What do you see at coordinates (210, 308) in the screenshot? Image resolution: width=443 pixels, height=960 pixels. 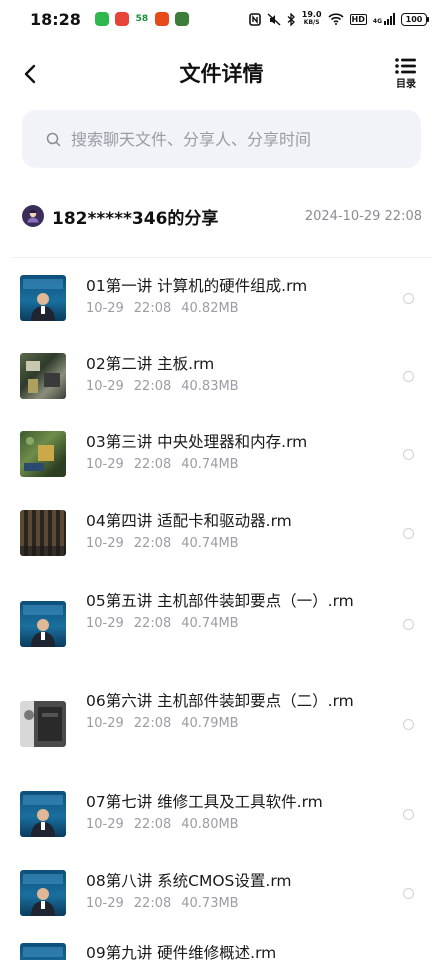 I see `file-size: 40.82MB` at bounding box center [210, 308].